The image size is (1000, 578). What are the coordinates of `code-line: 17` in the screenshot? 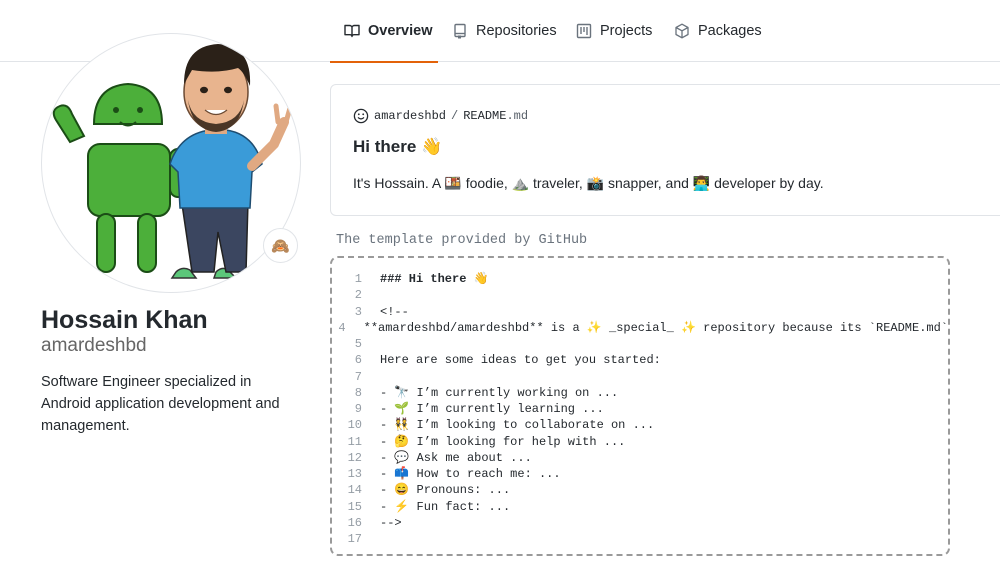 It's located at (640, 539).